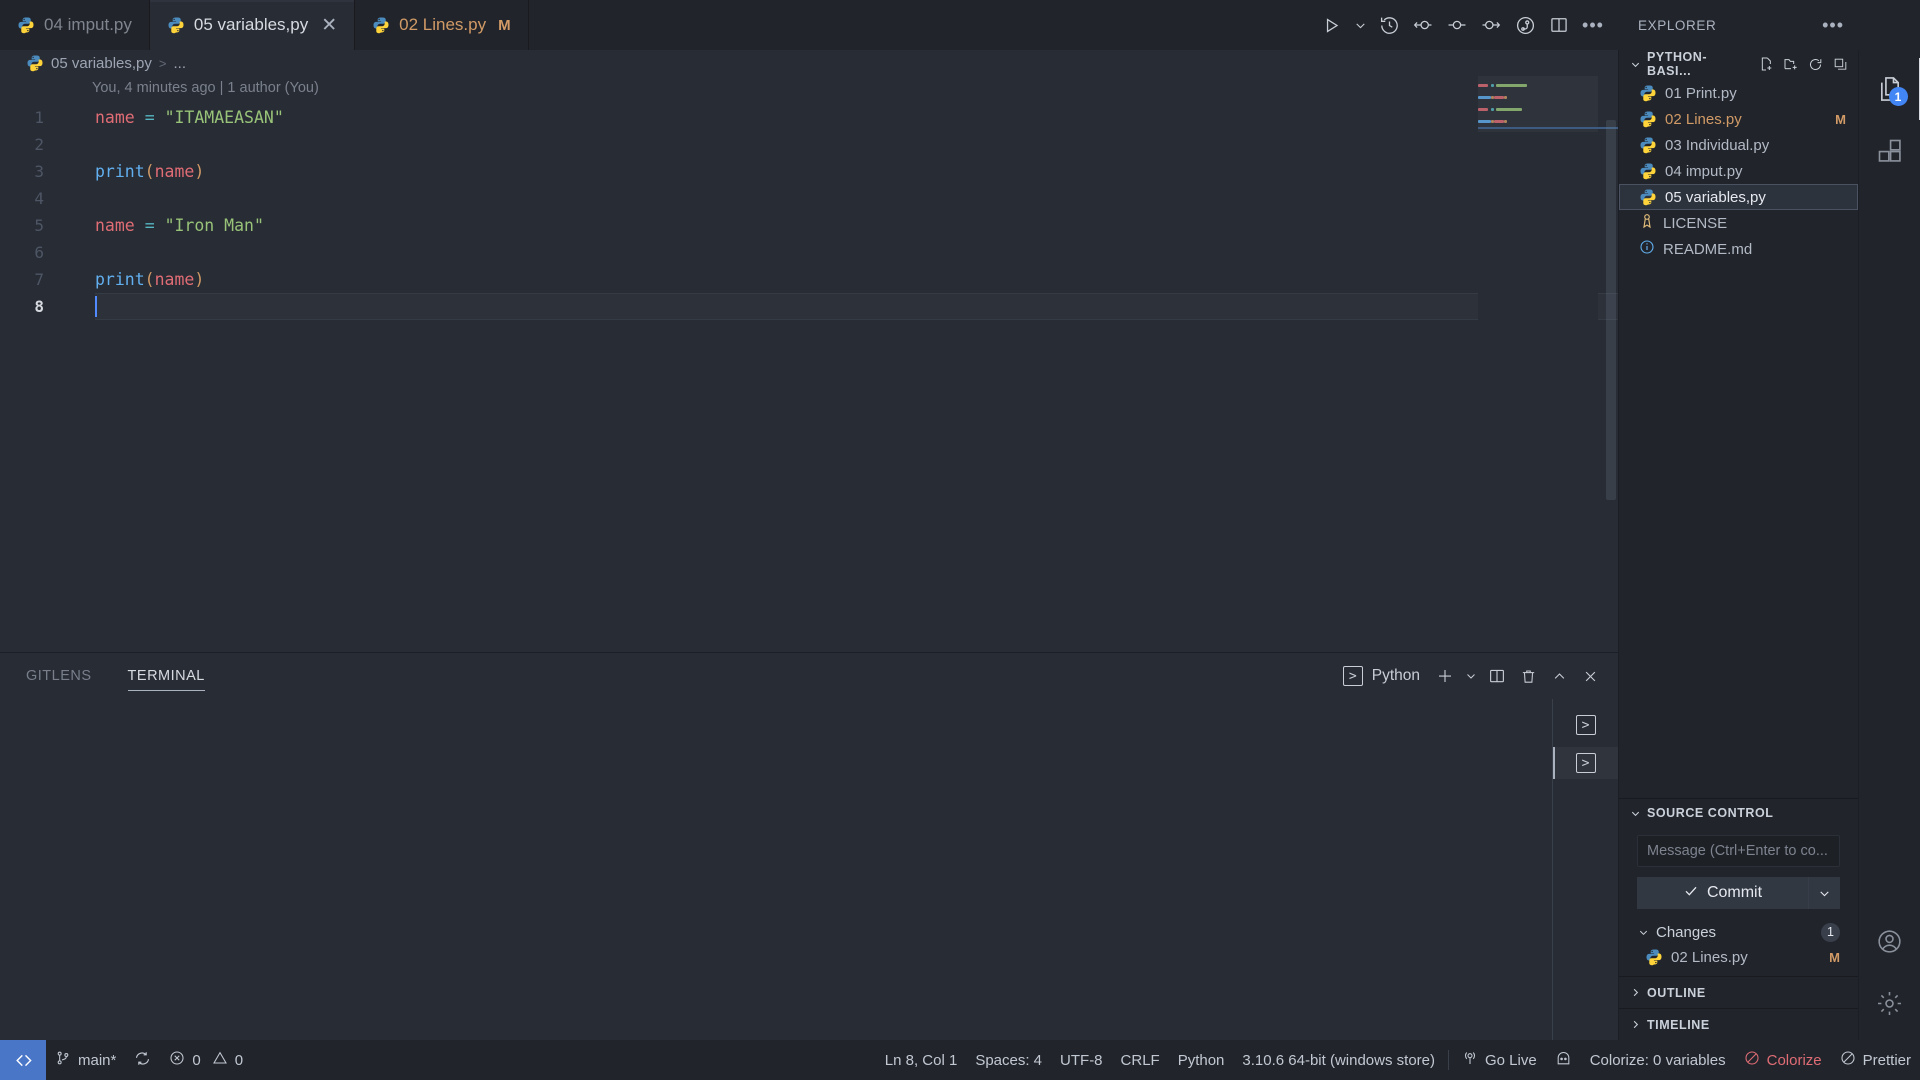 The image size is (1920, 1080). I want to click on python-interpreter: 3.10.6 64-bit (windows store), so click(1338, 1060).